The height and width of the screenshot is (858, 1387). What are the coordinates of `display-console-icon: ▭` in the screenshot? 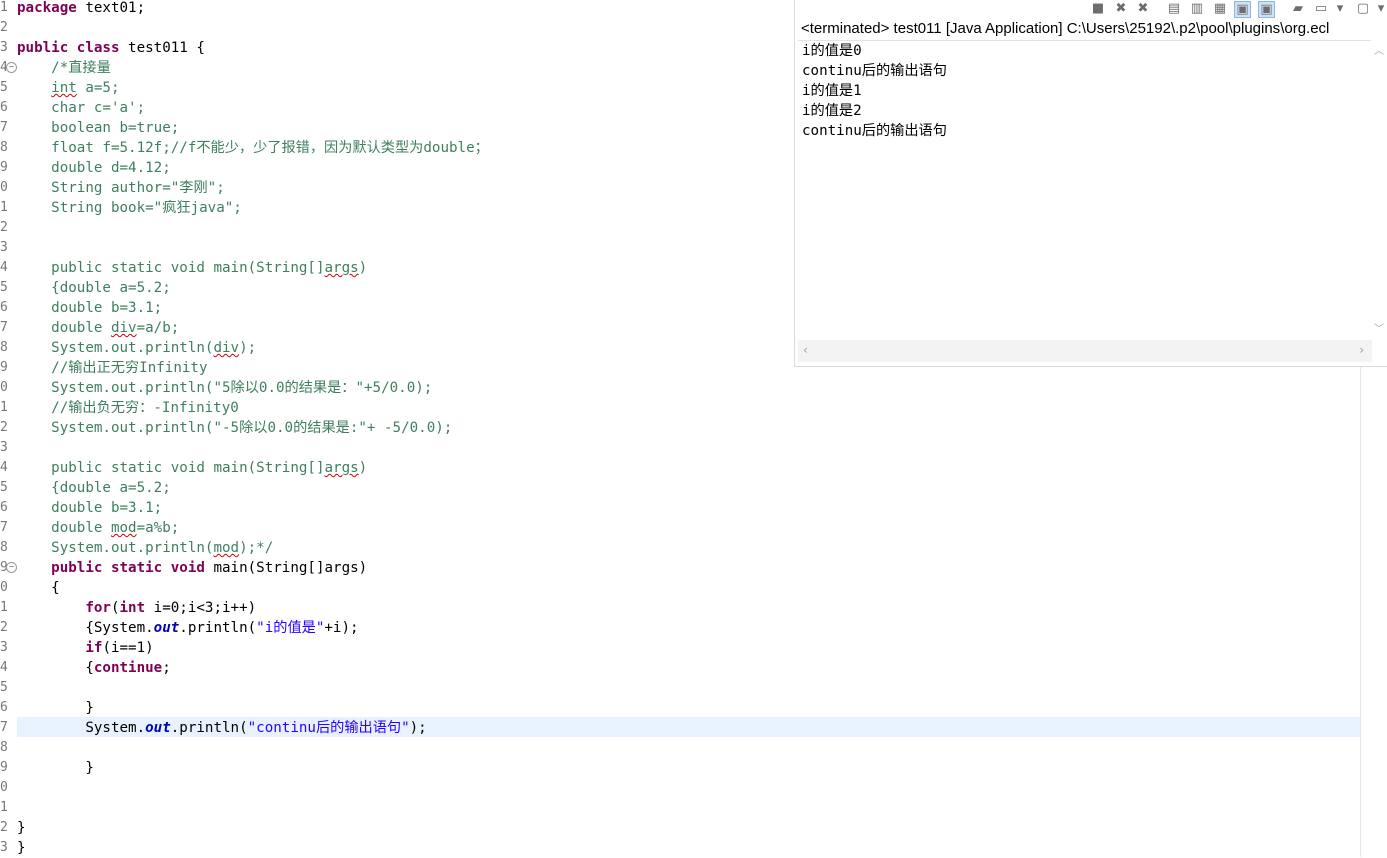 It's located at (1321, 9).